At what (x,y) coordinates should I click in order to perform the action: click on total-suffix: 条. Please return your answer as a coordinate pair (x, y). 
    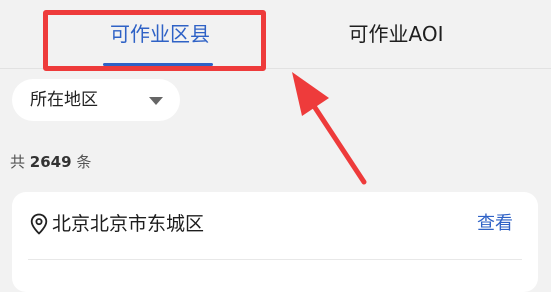
    Looking at the image, I should click on (84, 162).